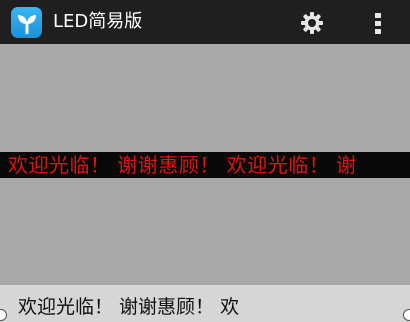 The image size is (410, 322). I want to click on settings-button, so click(312, 23).